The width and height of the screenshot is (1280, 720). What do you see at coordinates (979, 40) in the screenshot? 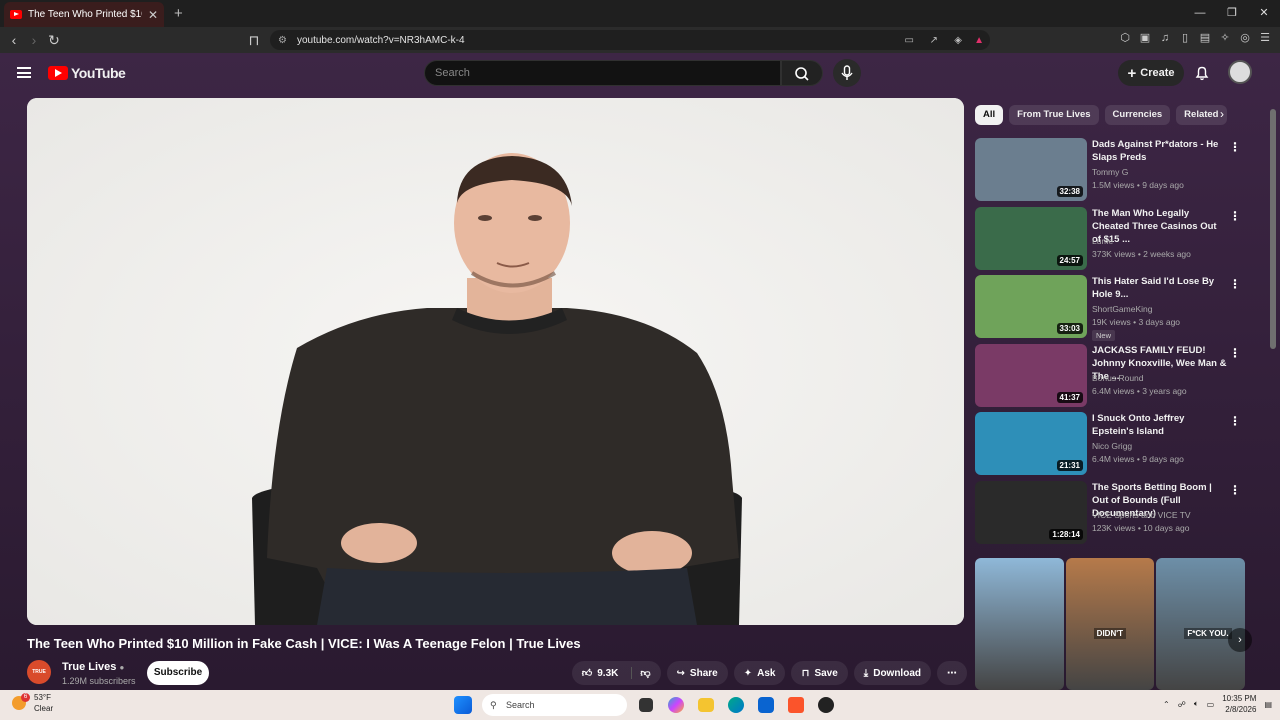
I see `rewards-icon: ▲` at bounding box center [979, 40].